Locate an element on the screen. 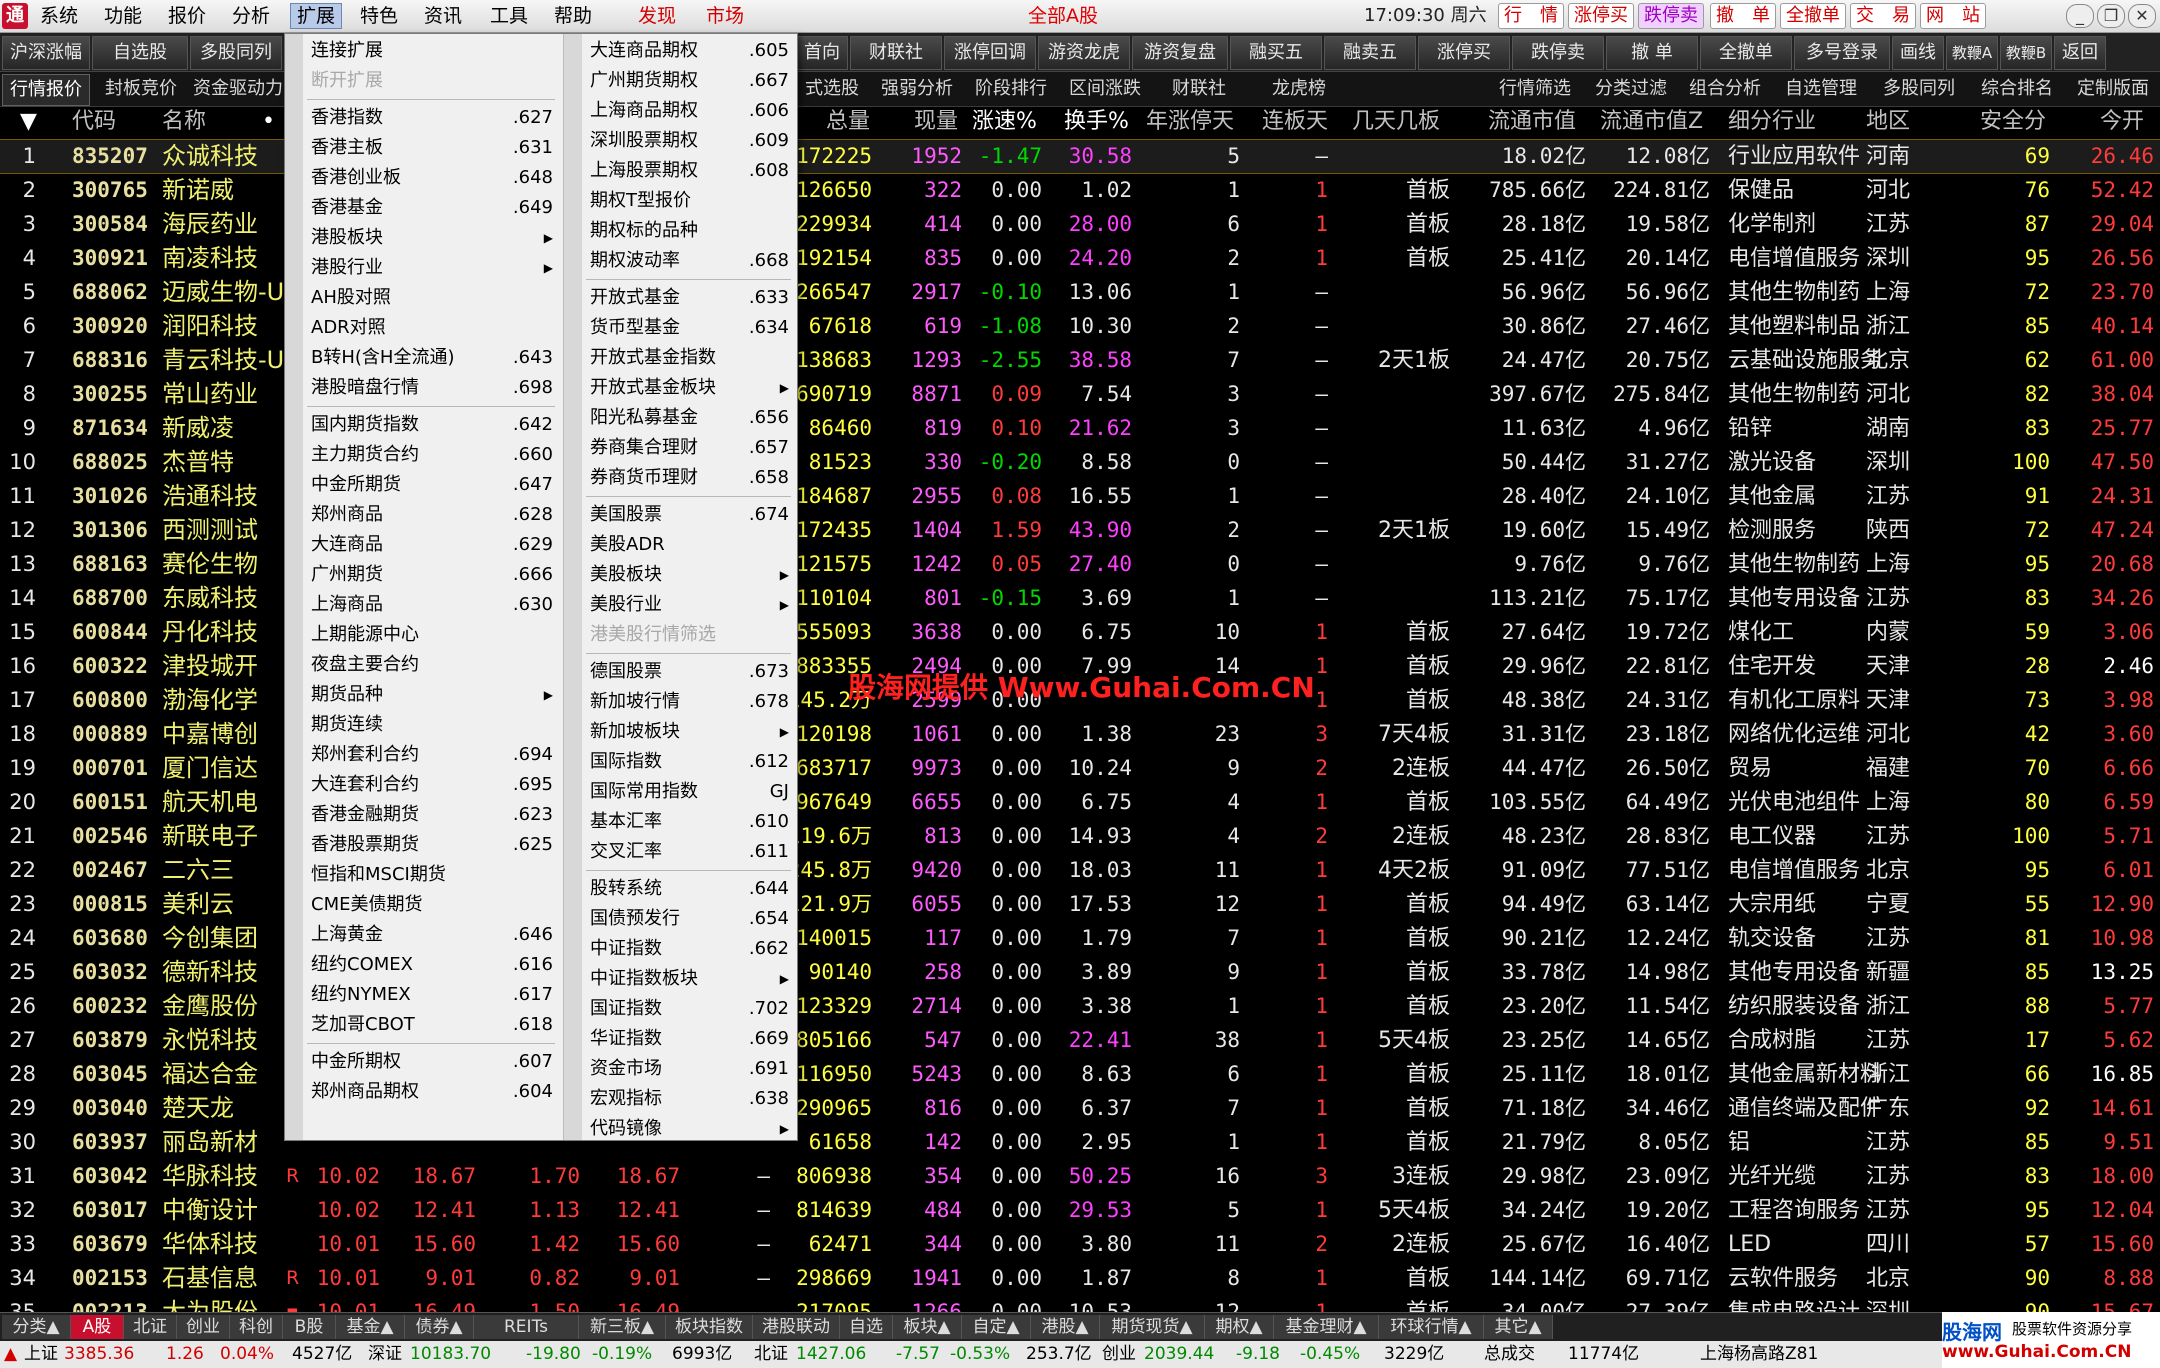  bottom-tab: 北证 is located at coordinates (150, 1327).